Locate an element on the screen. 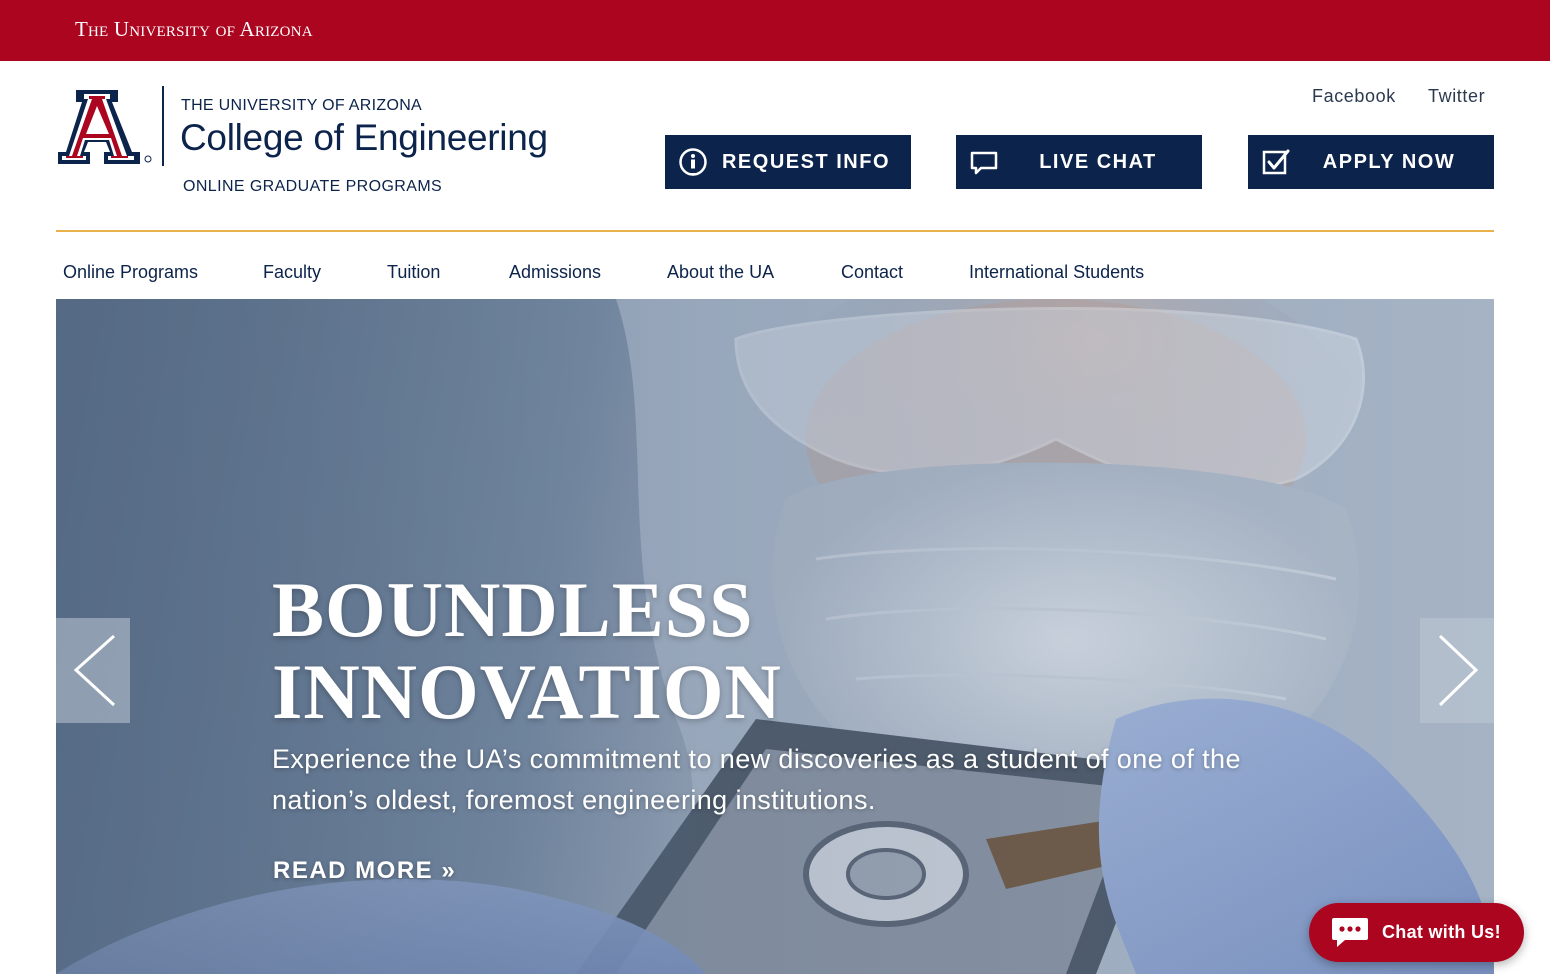 The image size is (1550, 974). hero-title: BOUNDLESS INNOVATION is located at coordinates (527, 651).